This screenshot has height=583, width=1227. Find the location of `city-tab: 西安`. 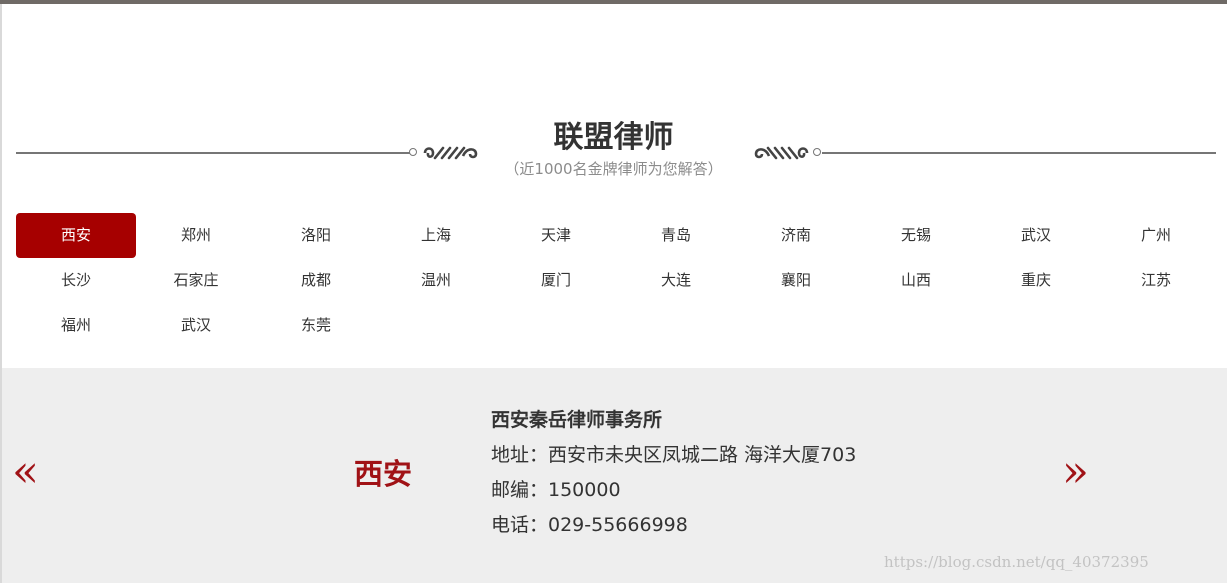

city-tab: 西安 is located at coordinates (76, 235).